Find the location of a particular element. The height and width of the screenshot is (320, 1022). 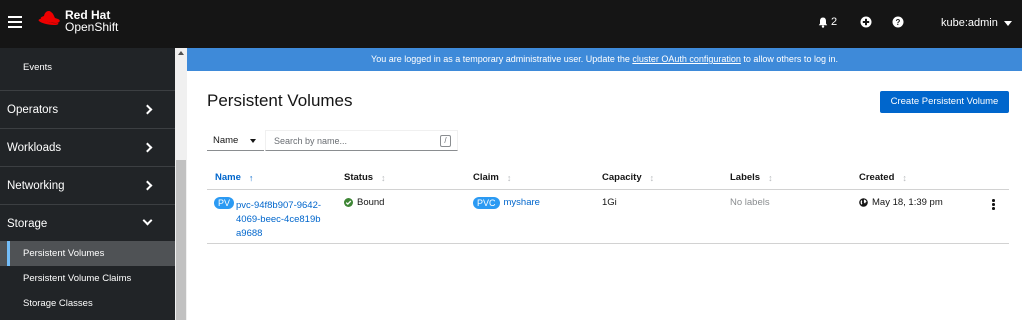

notifications-button: 2 is located at coordinates (827, 22).